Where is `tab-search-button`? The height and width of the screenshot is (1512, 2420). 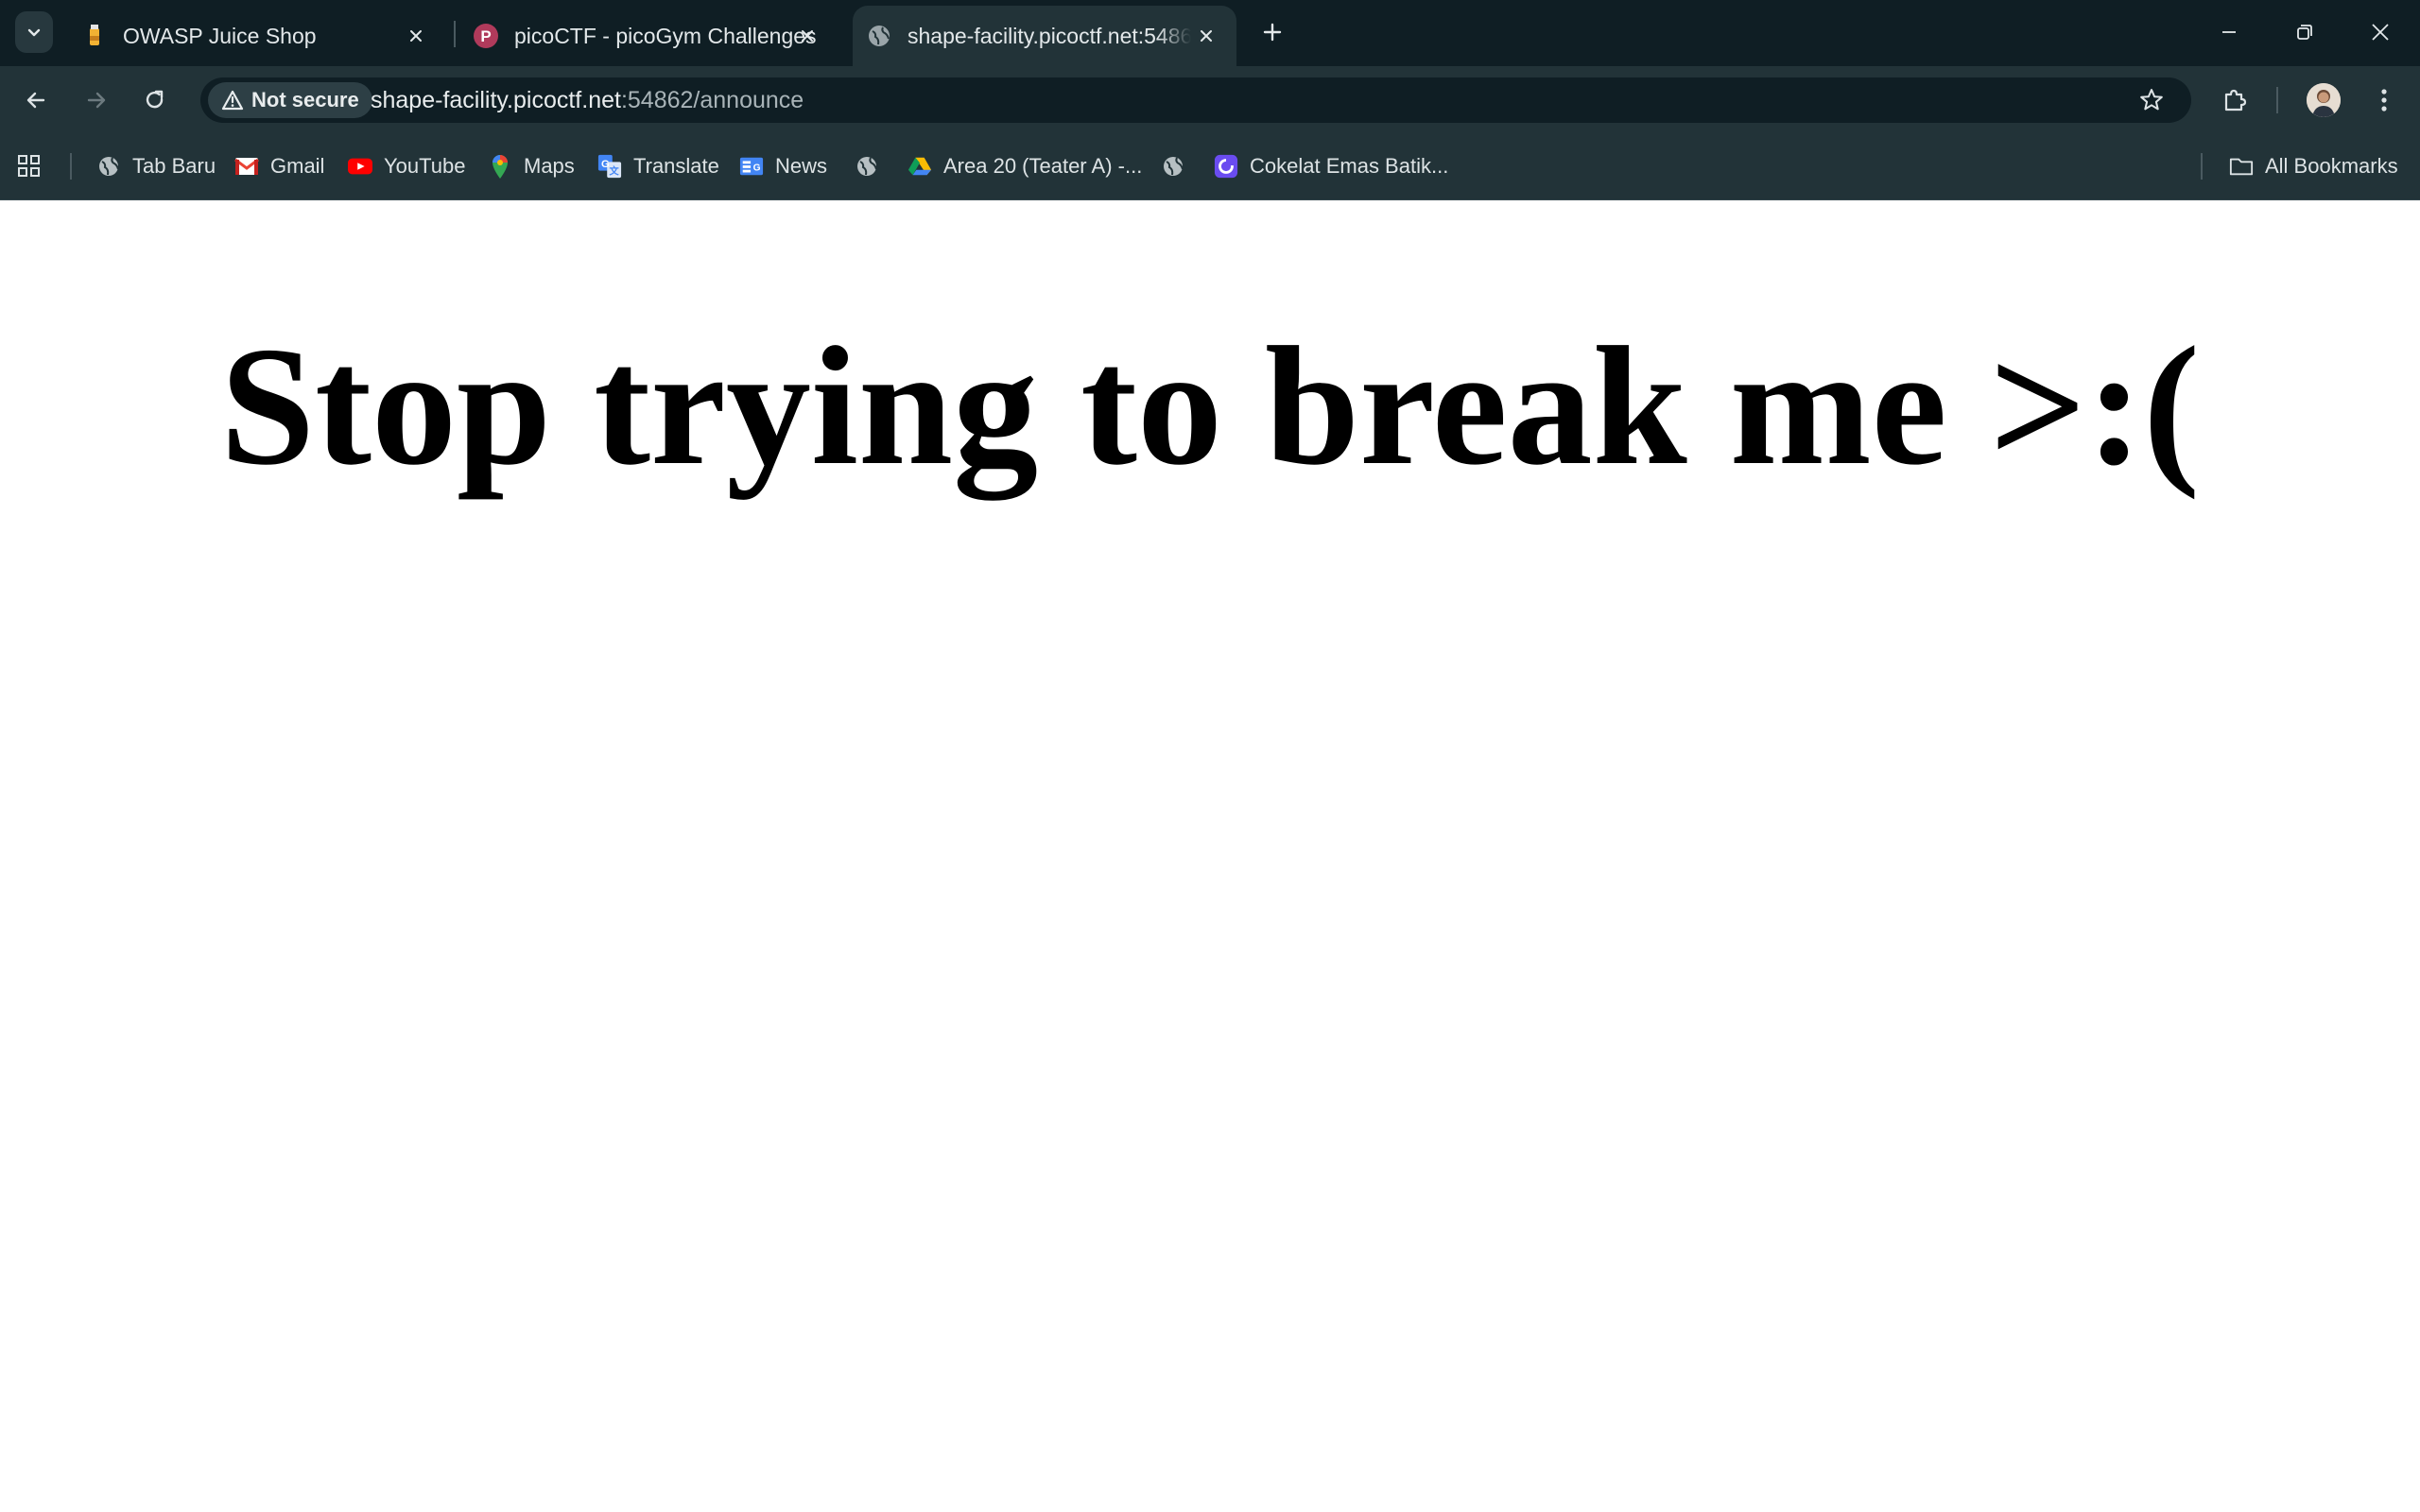 tab-search-button is located at coordinates (34, 32).